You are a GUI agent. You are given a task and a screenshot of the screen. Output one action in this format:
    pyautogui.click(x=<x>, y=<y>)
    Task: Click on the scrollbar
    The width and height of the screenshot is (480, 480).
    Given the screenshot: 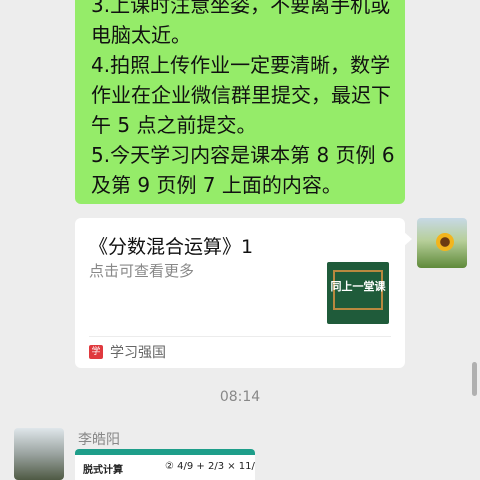 What is the action you would take?
    pyautogui.click(x=474, y=379)
    